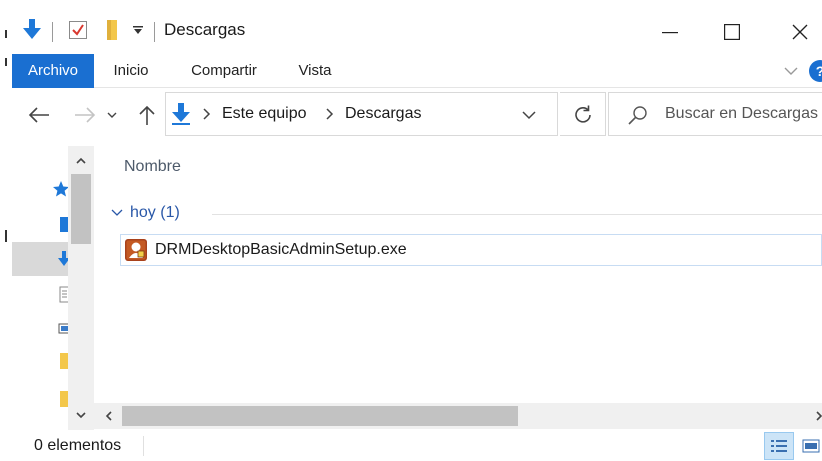 Image resolution: width=822 pixels, height=461 pixels. Describe the element at coordinates (81, 288) in the screenshot. I see `navpane-vertical-scrollbar` at that location.